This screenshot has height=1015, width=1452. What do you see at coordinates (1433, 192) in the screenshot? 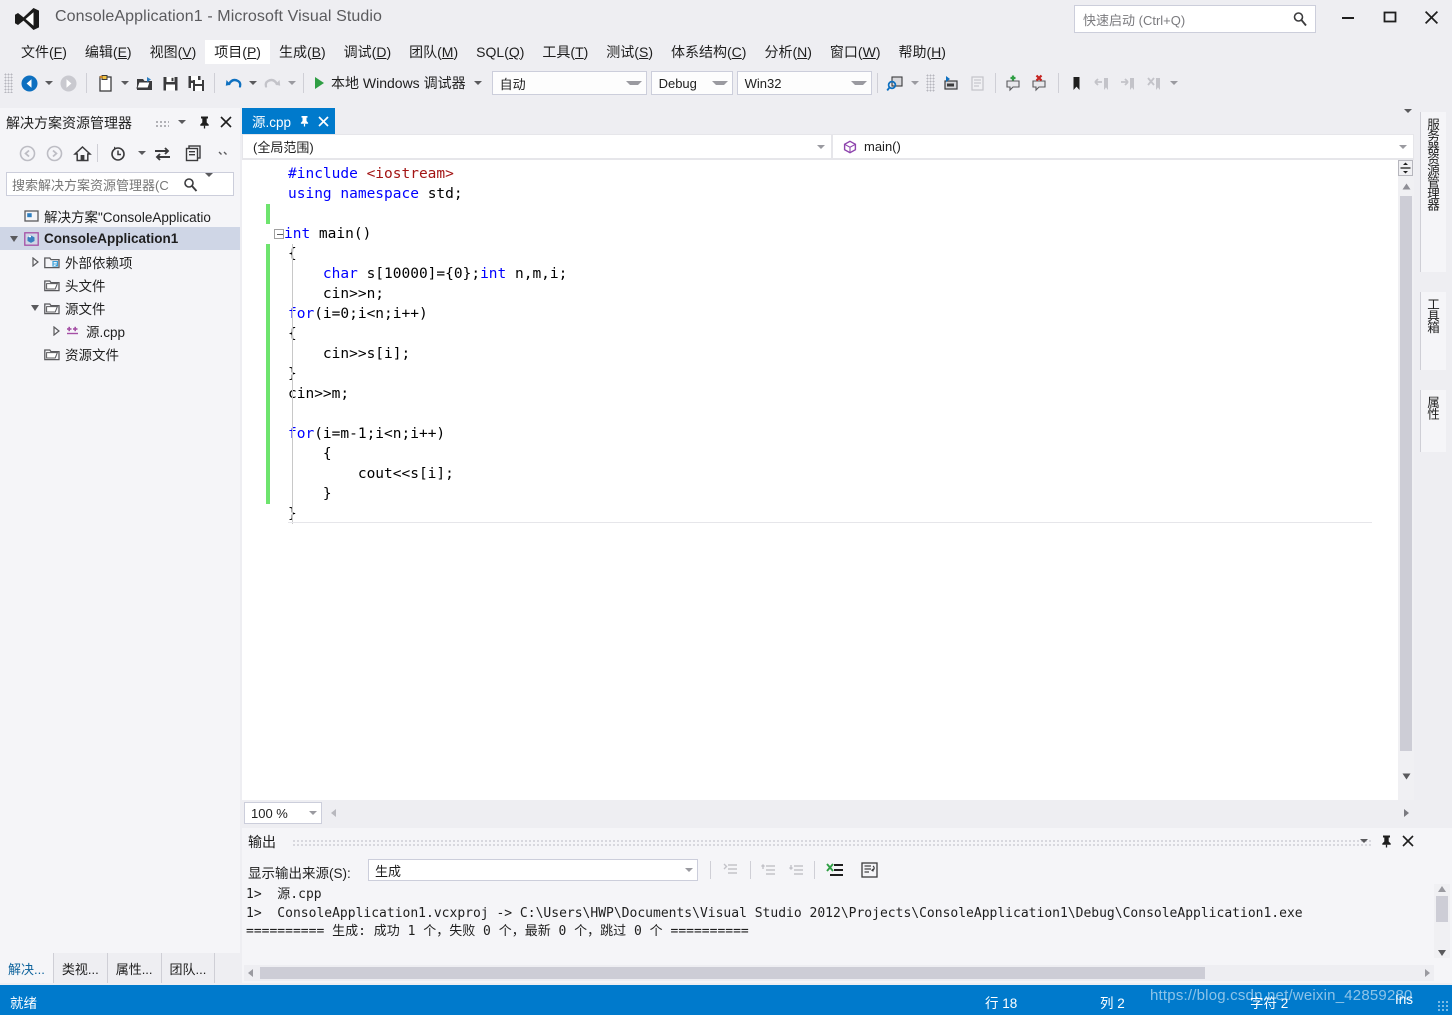
I see `right-tool-tab-0: 服务器资源管理器` at bounding box center [1433, 192].